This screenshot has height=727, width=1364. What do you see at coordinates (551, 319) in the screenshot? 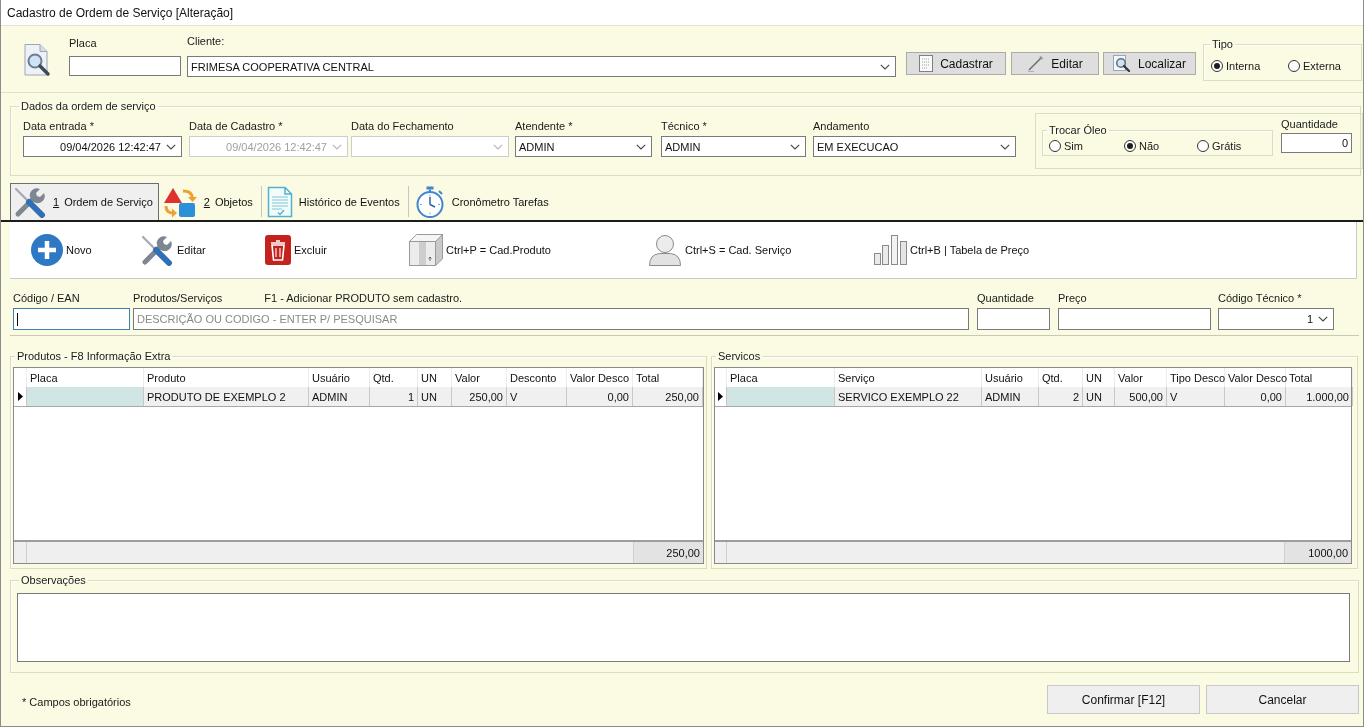
I see `product-search-field: DESCRIÇÃO OU CODIGO - ENTER P/ PESQUISAR` at bounding box center [551, 319].